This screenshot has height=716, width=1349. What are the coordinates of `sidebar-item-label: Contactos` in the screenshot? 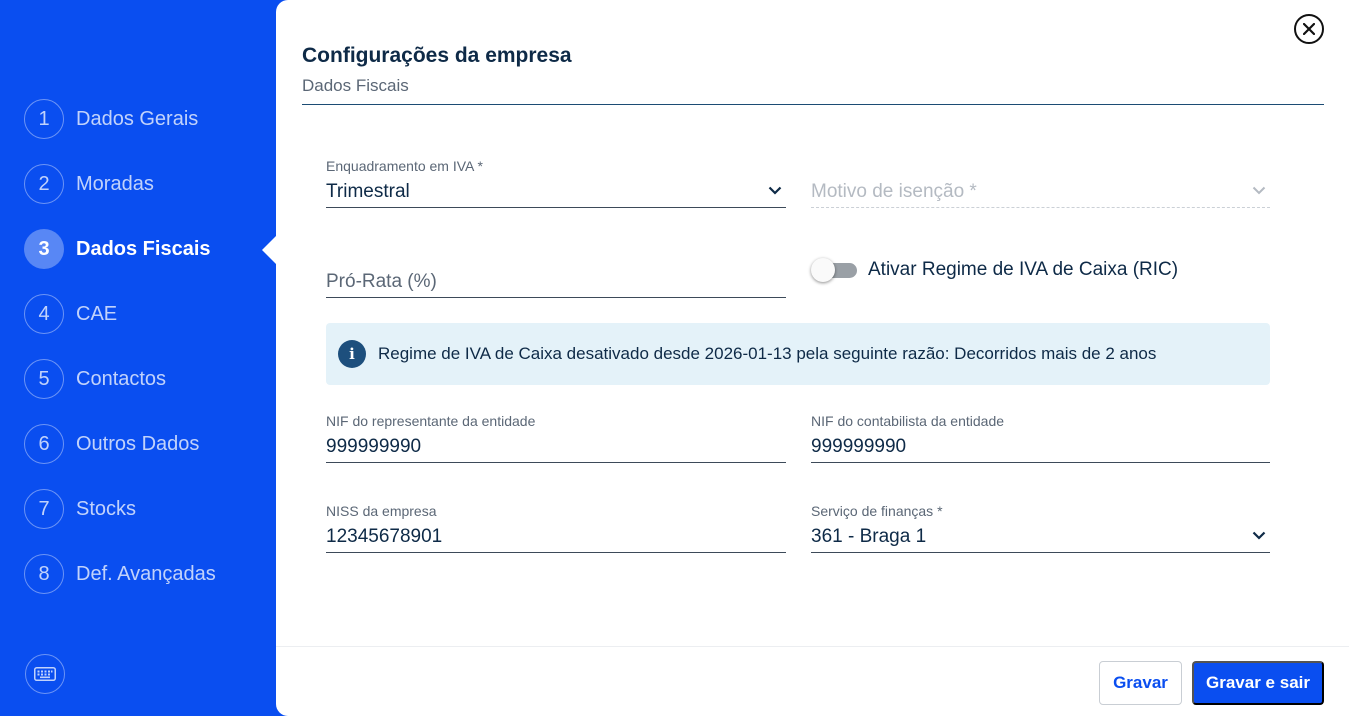 It's located at (121, 378).